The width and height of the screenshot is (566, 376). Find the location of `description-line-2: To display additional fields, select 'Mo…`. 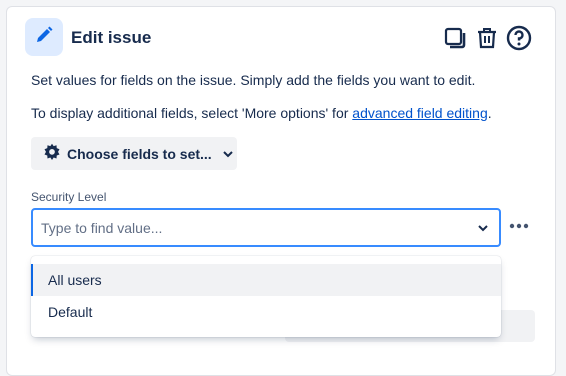

description-line-2: To display additional fields, select 'Mo… is located at coordinates (261, 113).